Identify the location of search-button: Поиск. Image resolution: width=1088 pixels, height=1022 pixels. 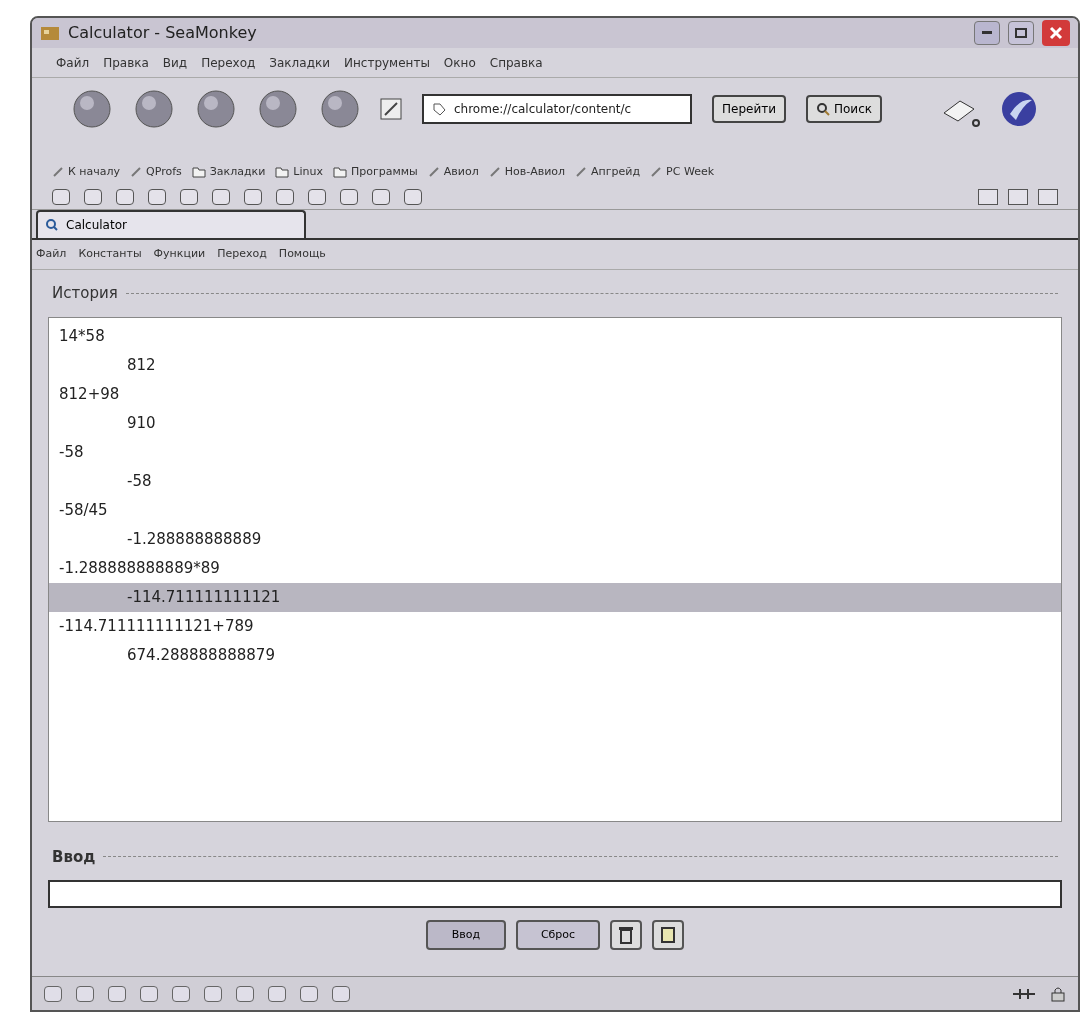
(844, 109).